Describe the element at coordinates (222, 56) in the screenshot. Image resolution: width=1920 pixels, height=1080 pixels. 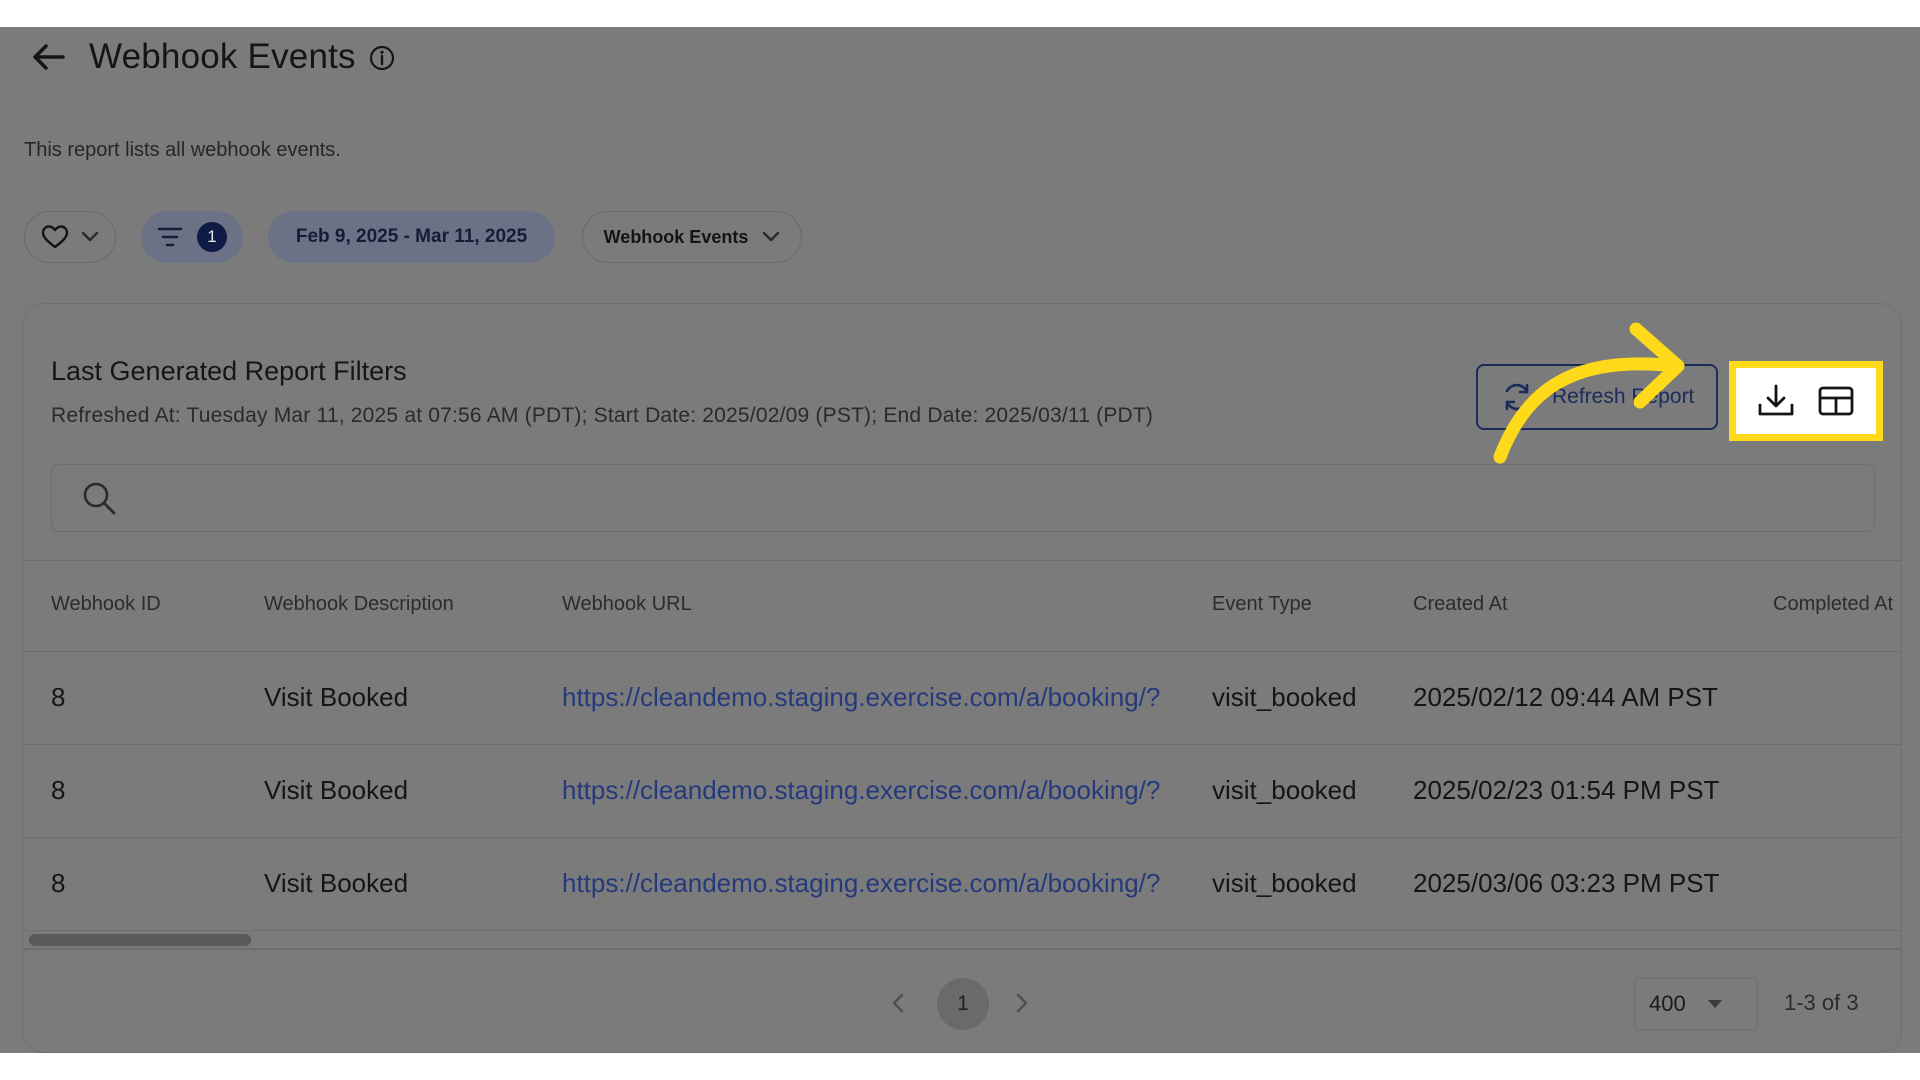
I see `page-title: Webhook Events` at that location.